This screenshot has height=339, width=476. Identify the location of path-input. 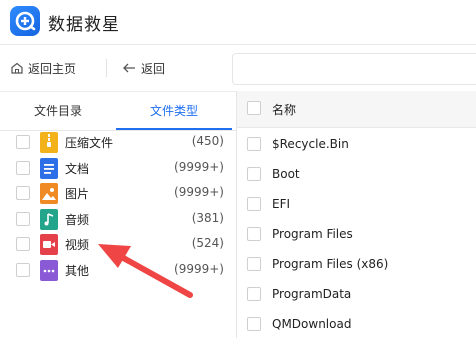
(354, 69).